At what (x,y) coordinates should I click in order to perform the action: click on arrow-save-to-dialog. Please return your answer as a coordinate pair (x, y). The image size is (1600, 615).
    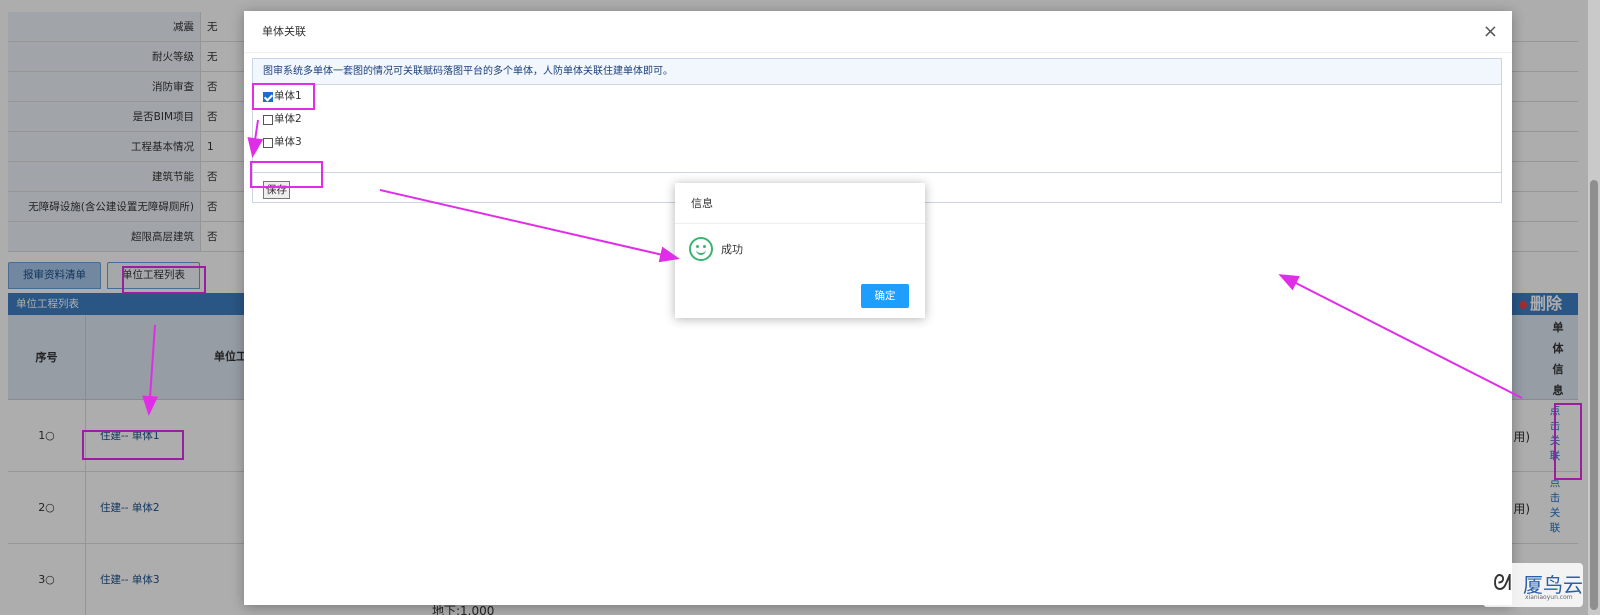
    Looking at the image, I should click on (529, 226).